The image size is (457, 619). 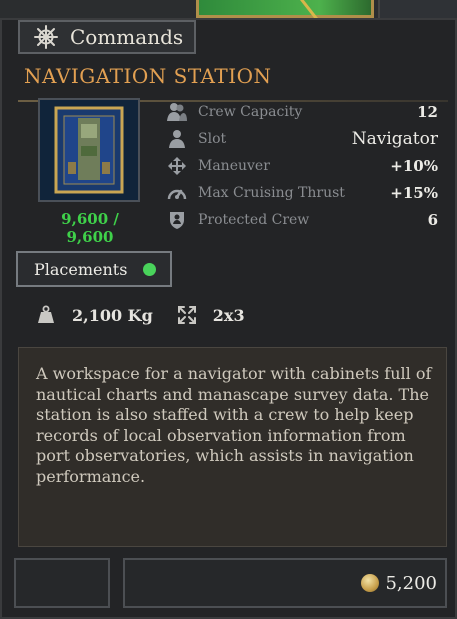 What do you see at coordinates (177, 165) in the screenshot?
I see `maneuver-icon` at bounding box center [177, 165].